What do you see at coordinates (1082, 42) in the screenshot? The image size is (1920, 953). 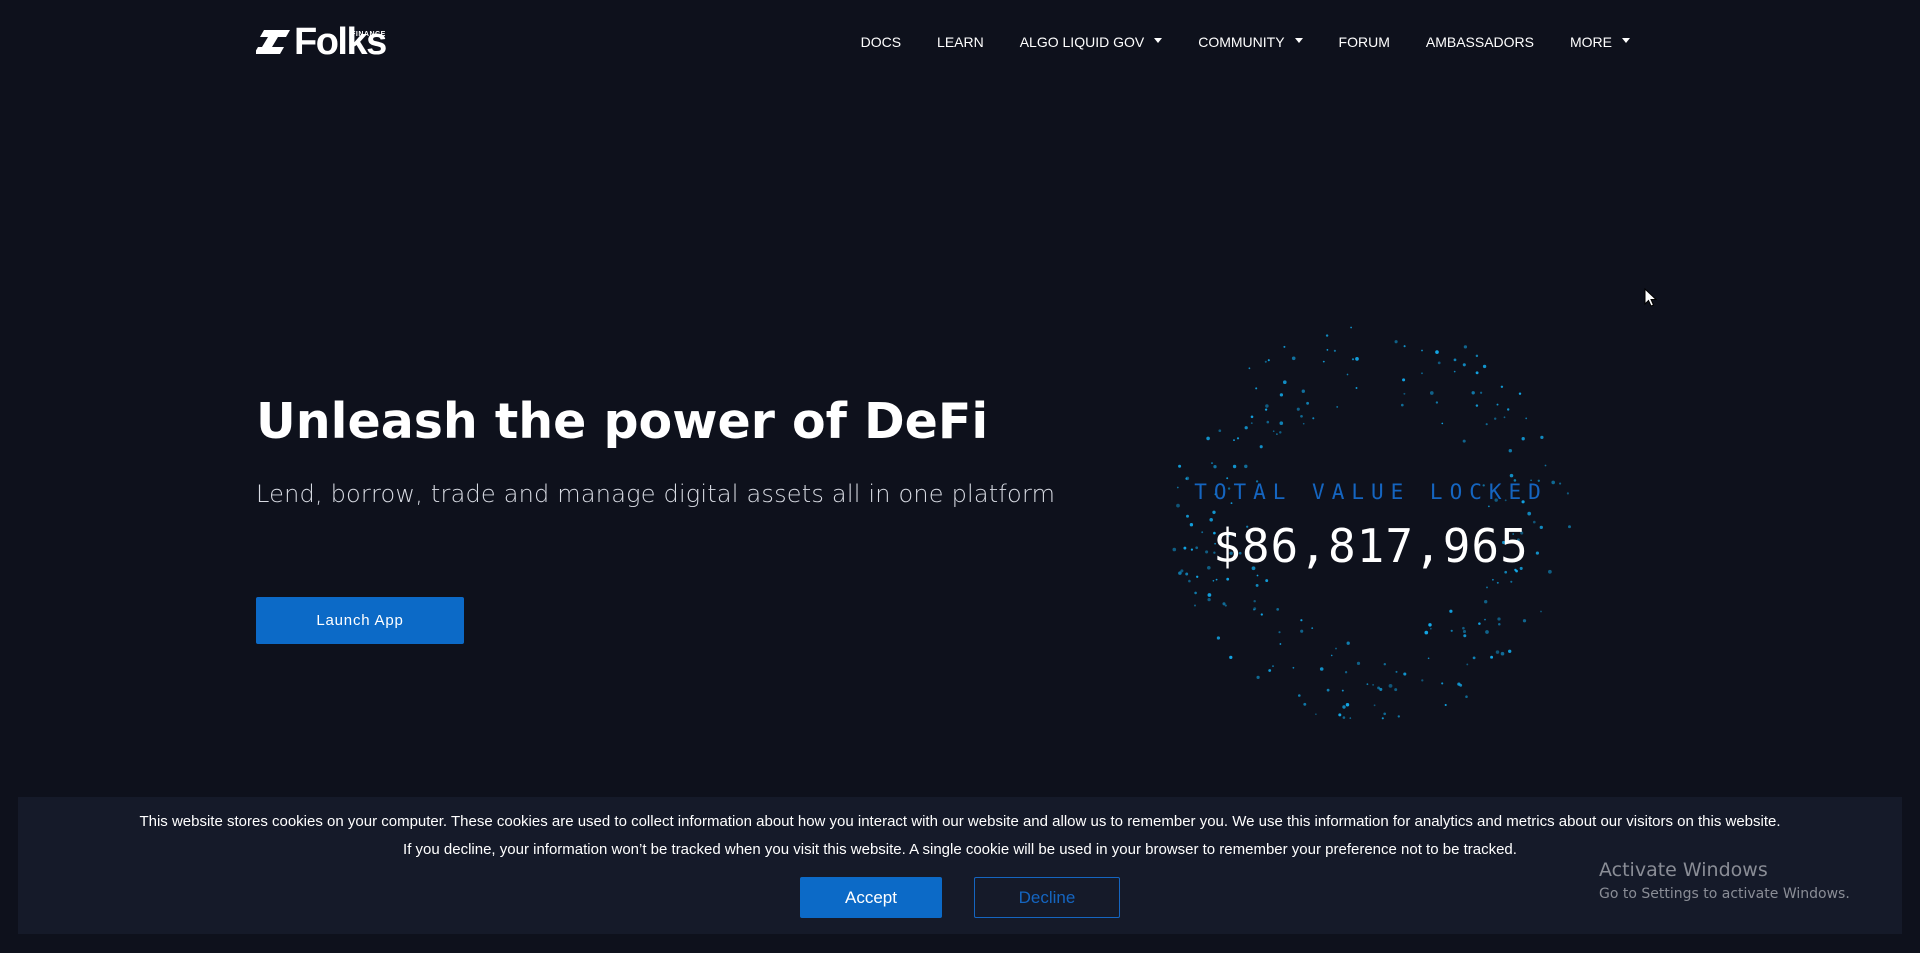 I see `nav-label: ALGO LIQUID GOV` at bounding box center [1082, 42].